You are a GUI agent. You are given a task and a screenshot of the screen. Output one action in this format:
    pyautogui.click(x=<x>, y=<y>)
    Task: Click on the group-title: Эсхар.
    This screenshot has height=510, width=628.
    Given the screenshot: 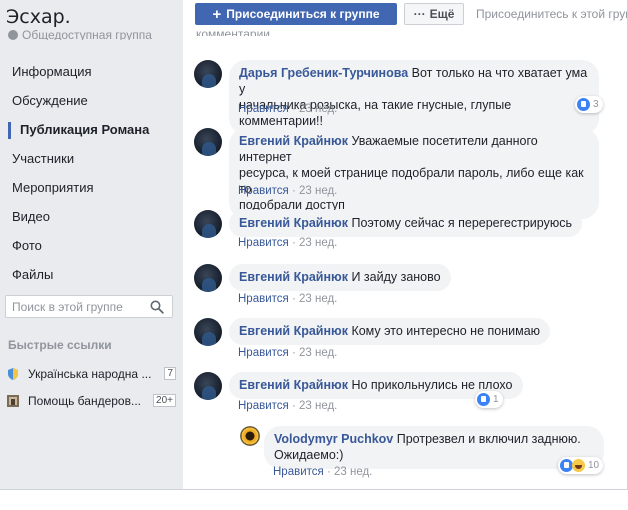 What is the action you would take?
    pyautogui.click(x=38, y=17)
    